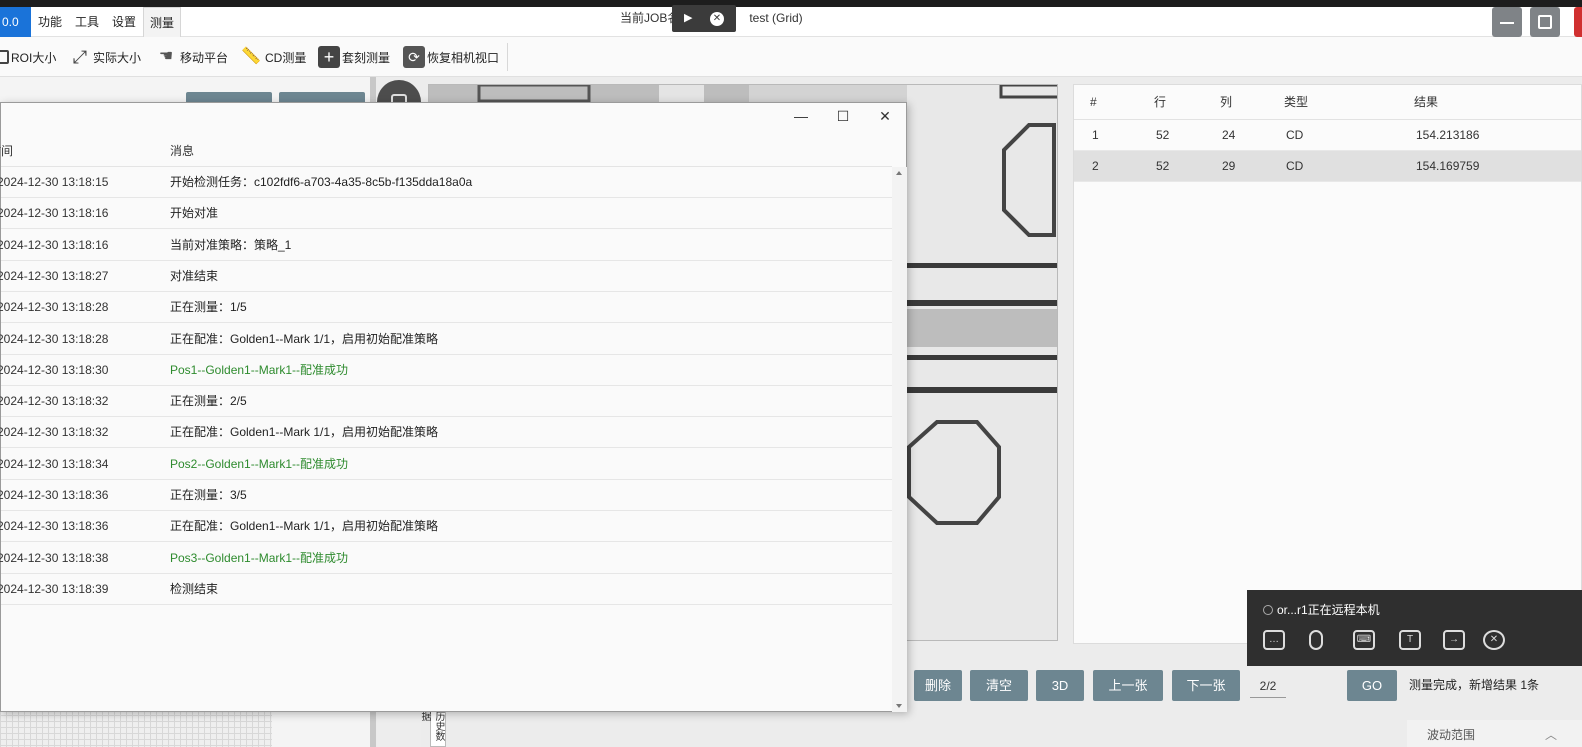 Image resolution: width=1582 pixels, height=747 pixels. I want to click on text-block-icon: T, so click(1410, 640).